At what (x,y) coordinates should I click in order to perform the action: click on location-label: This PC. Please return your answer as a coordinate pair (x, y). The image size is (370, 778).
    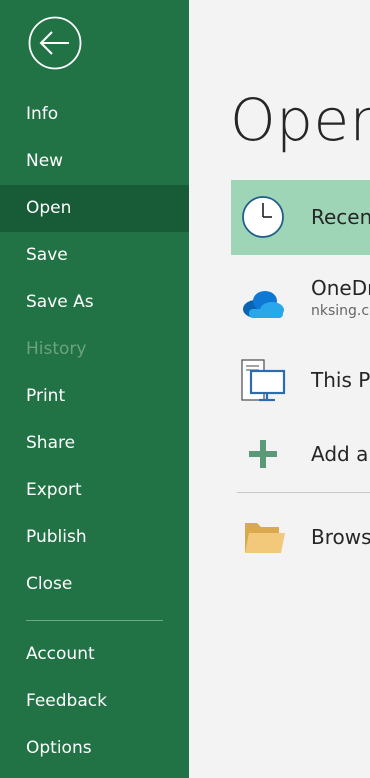
    Looking at the image, I should click on (340, 380).